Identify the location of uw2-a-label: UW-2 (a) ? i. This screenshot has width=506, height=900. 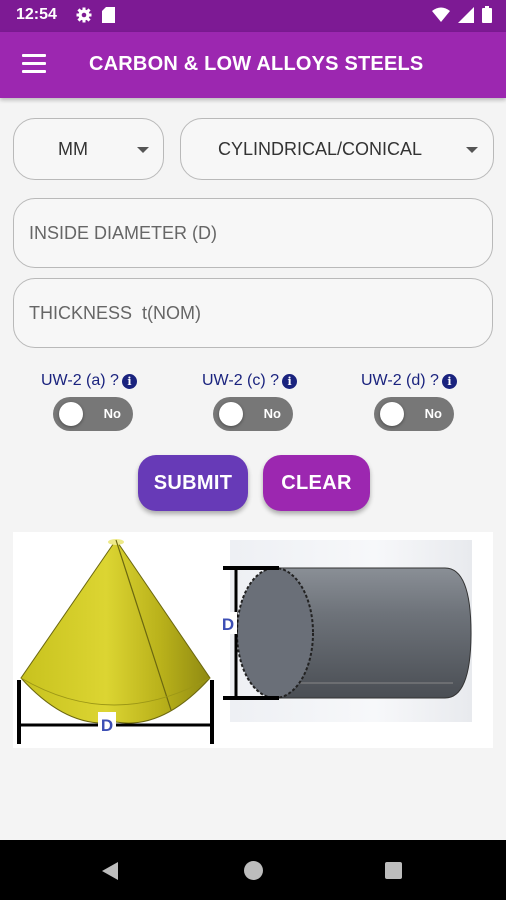
(89, 381).